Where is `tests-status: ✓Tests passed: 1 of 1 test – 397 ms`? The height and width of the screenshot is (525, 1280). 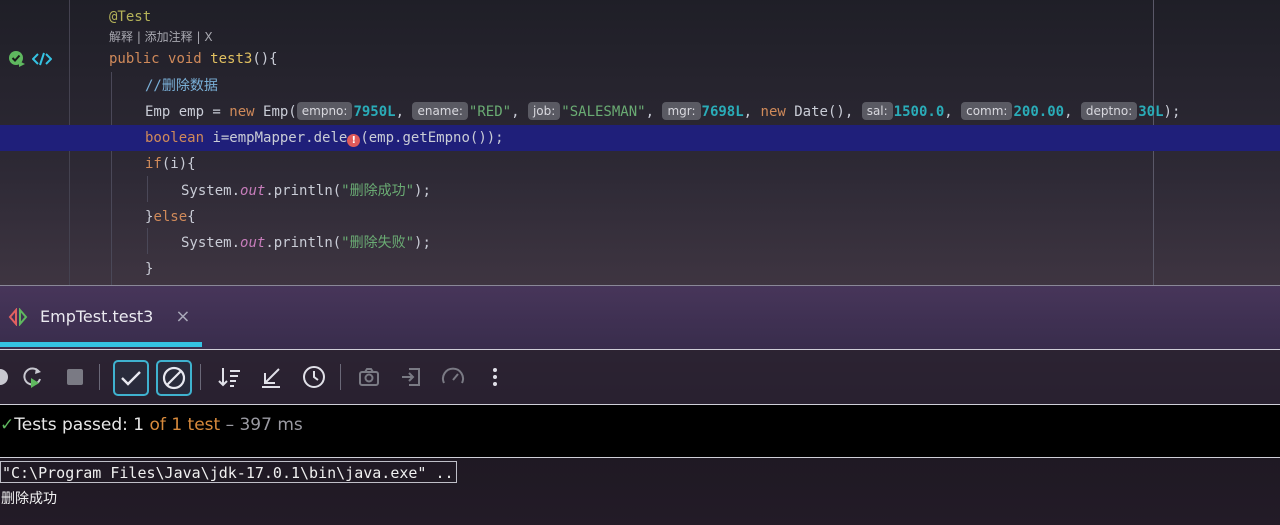 tests-status: ✓Tests passed: 1 of 1 test – 397 ms is located at coordinates (151, 425).